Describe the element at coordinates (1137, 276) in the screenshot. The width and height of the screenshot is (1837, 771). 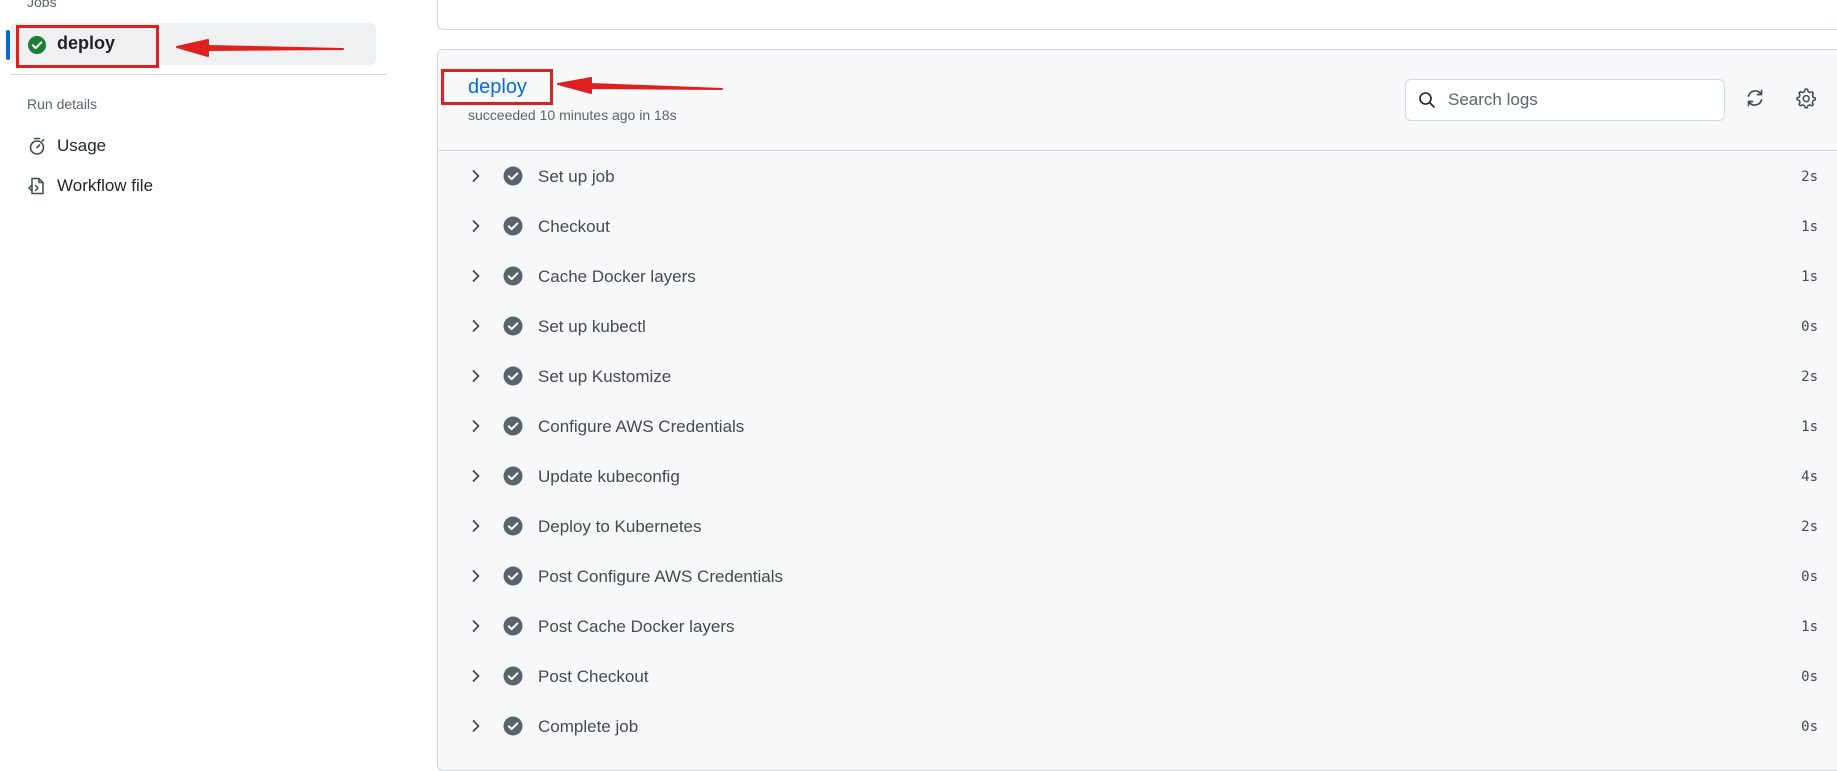
I see `step-row: Cache Docker layers 1s` at that location.